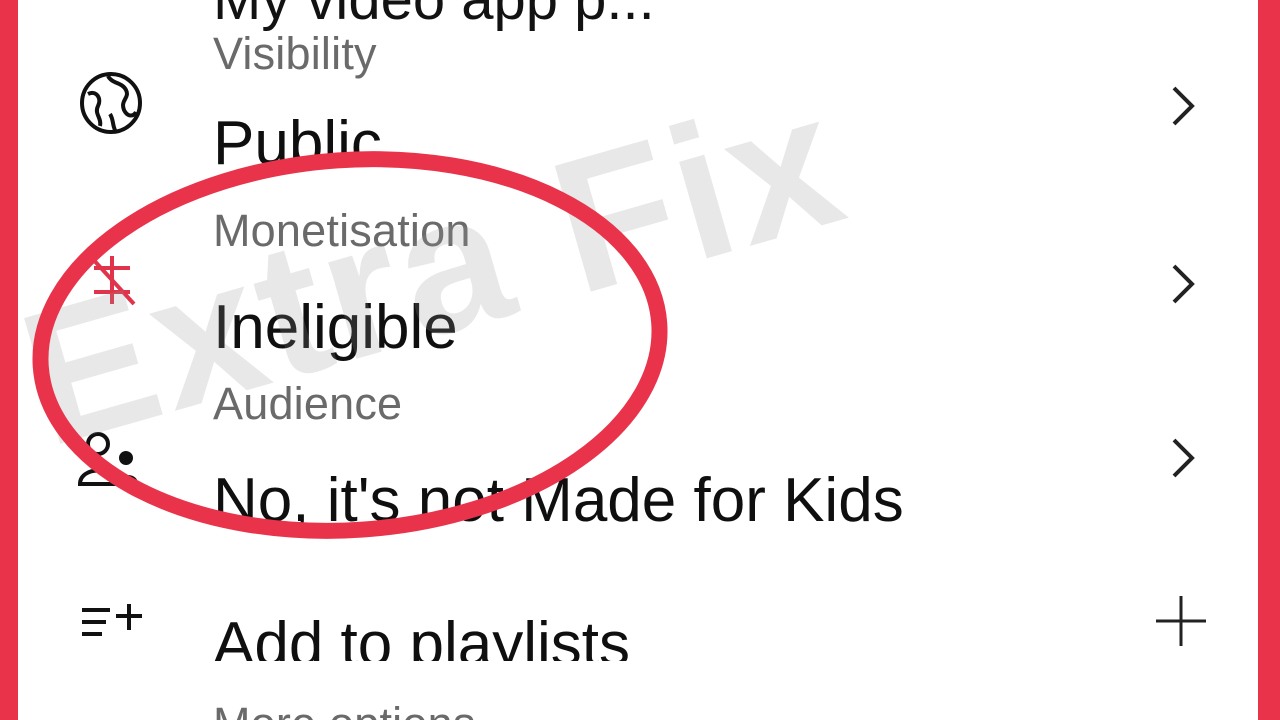 The image size is (1280, 720). What do you see at coordinates (308, 403) in the screenshot?
I see `audience-label: Audience` at bounding box center [308, 403].